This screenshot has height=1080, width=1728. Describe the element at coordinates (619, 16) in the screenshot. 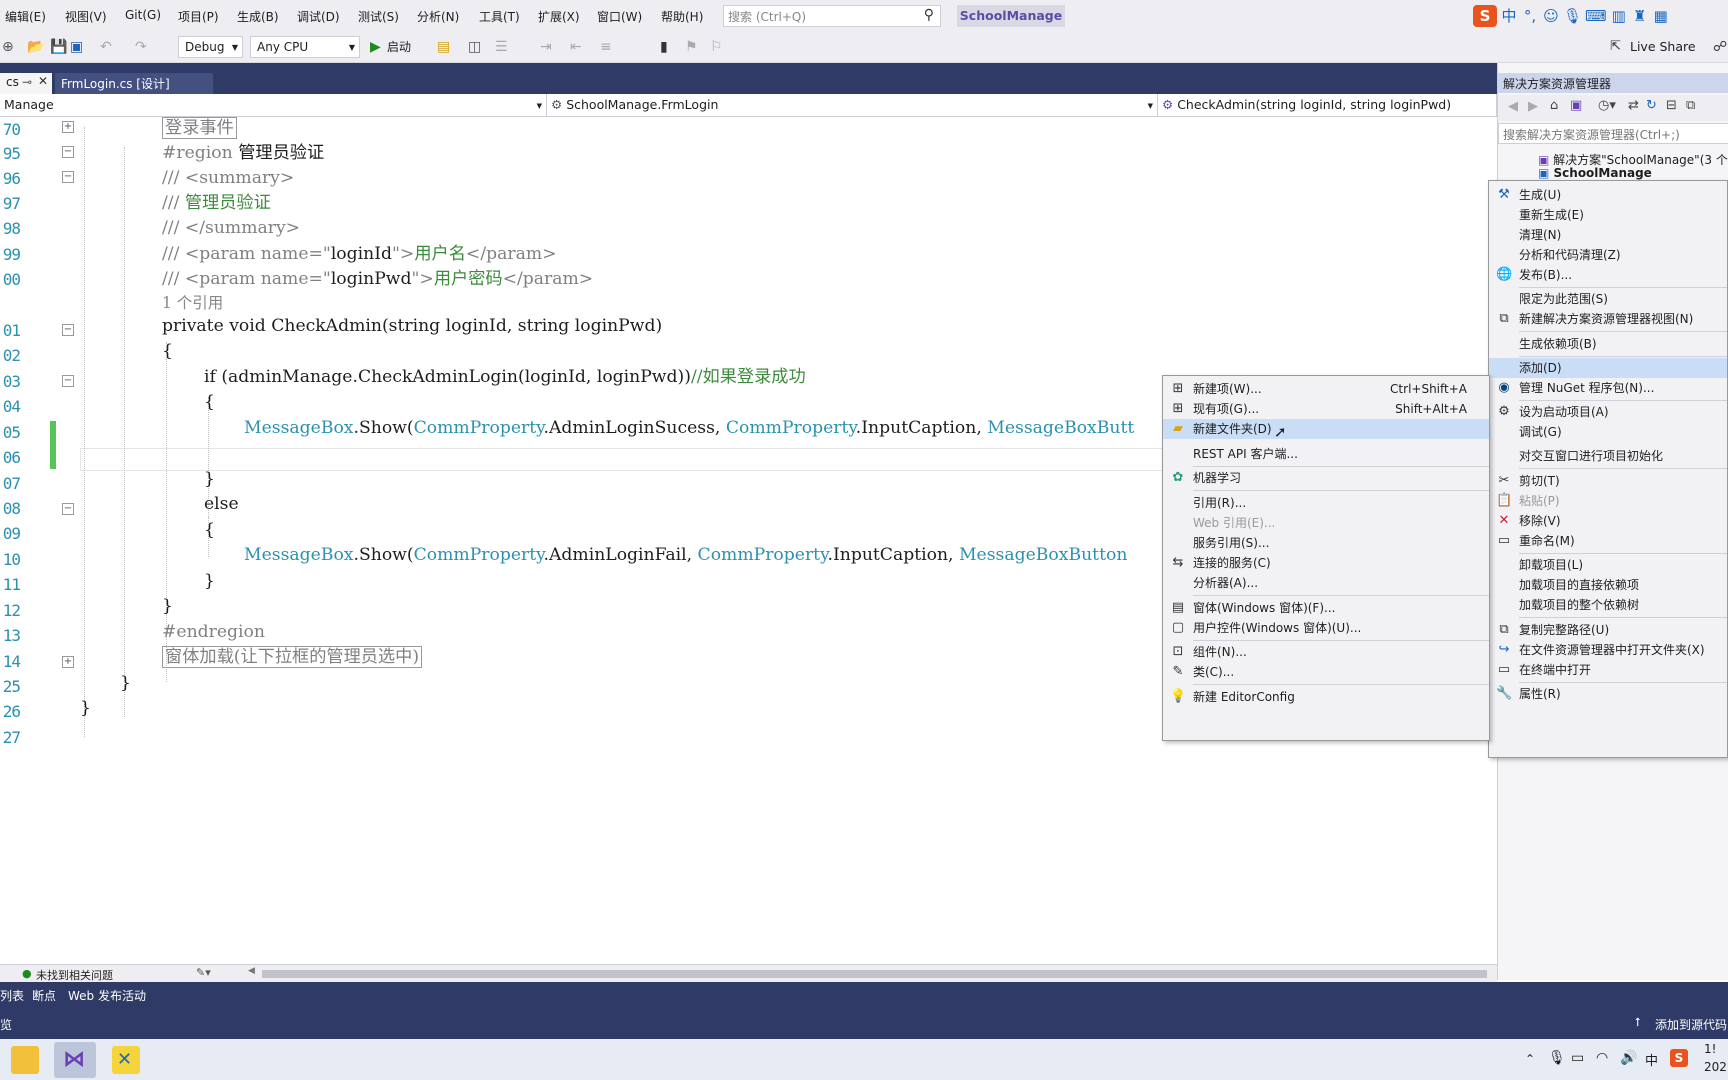

I see `menu-window: 窗口(W)` at that location.